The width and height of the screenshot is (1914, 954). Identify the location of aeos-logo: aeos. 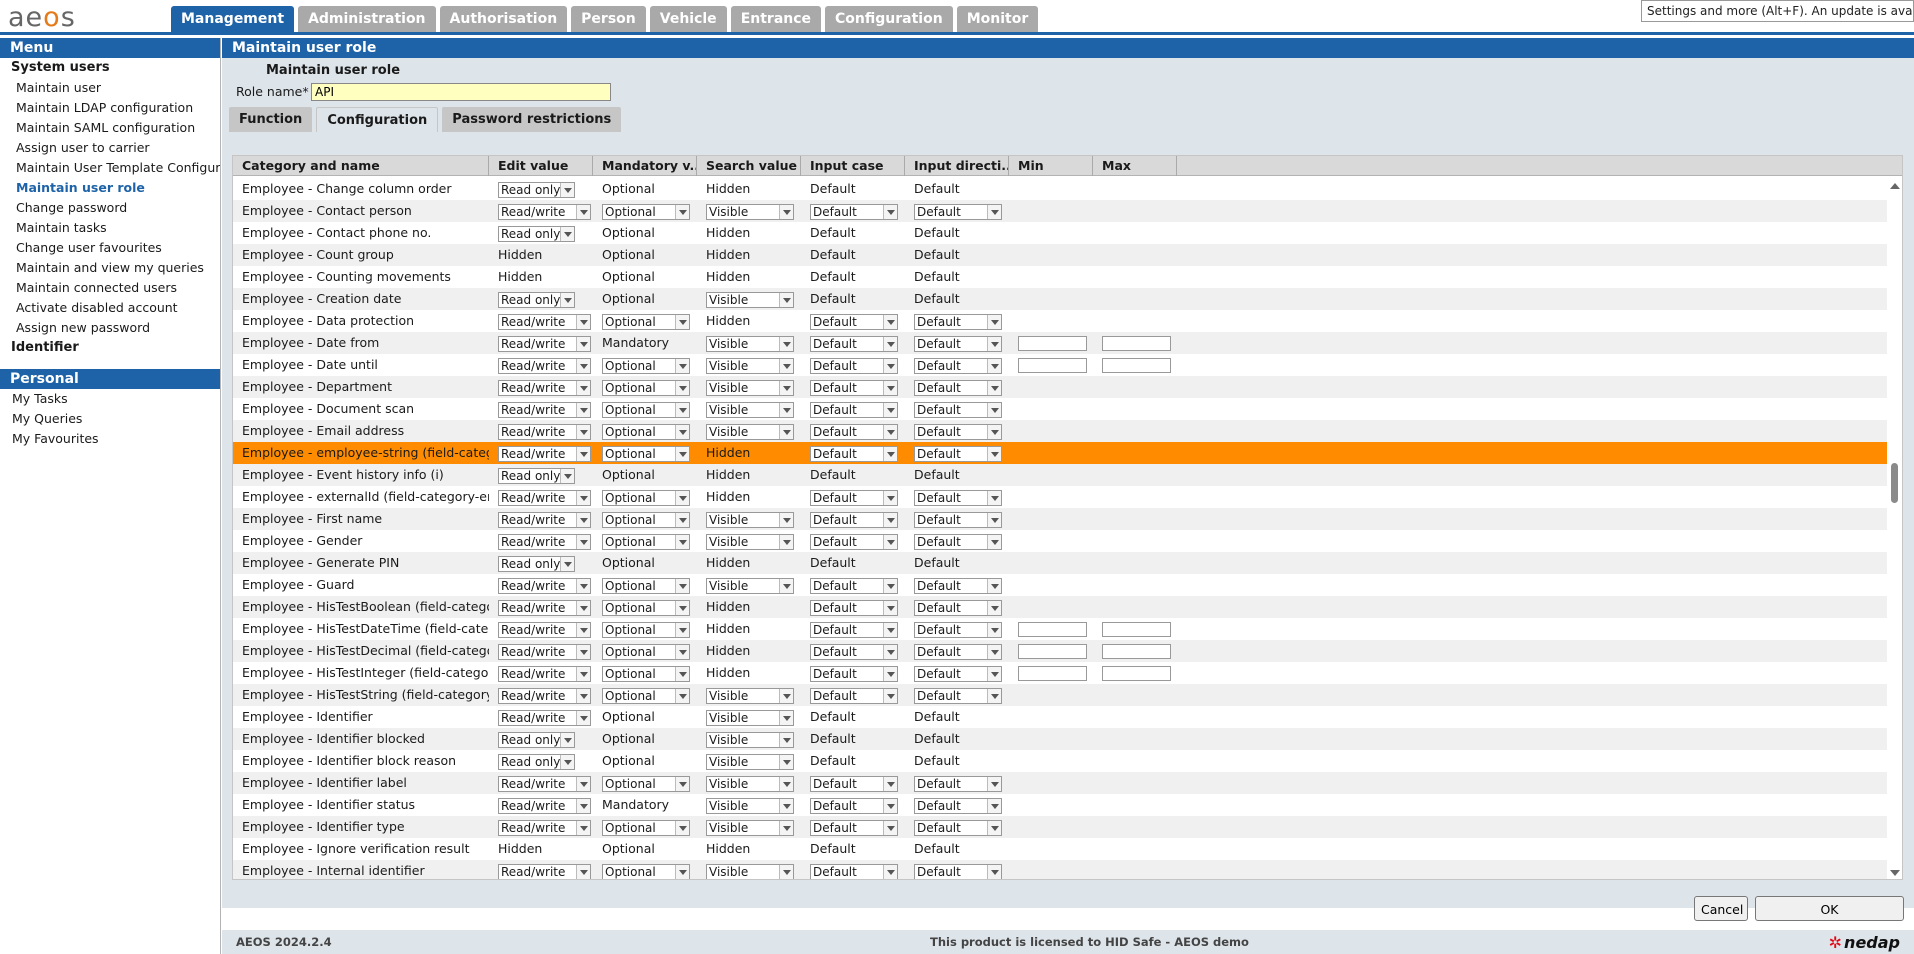
(42, 17).